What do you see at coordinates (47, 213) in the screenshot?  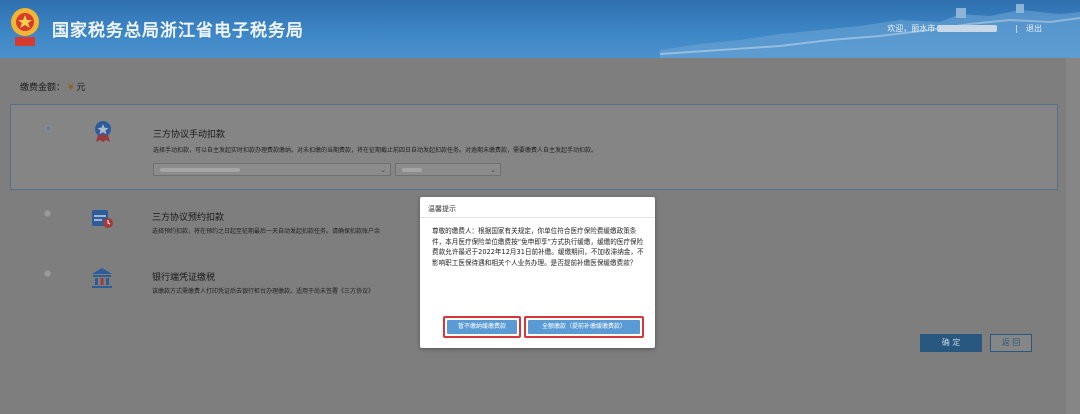 I see `radio-scheduled-deduction` at bounding box center [47, 213].